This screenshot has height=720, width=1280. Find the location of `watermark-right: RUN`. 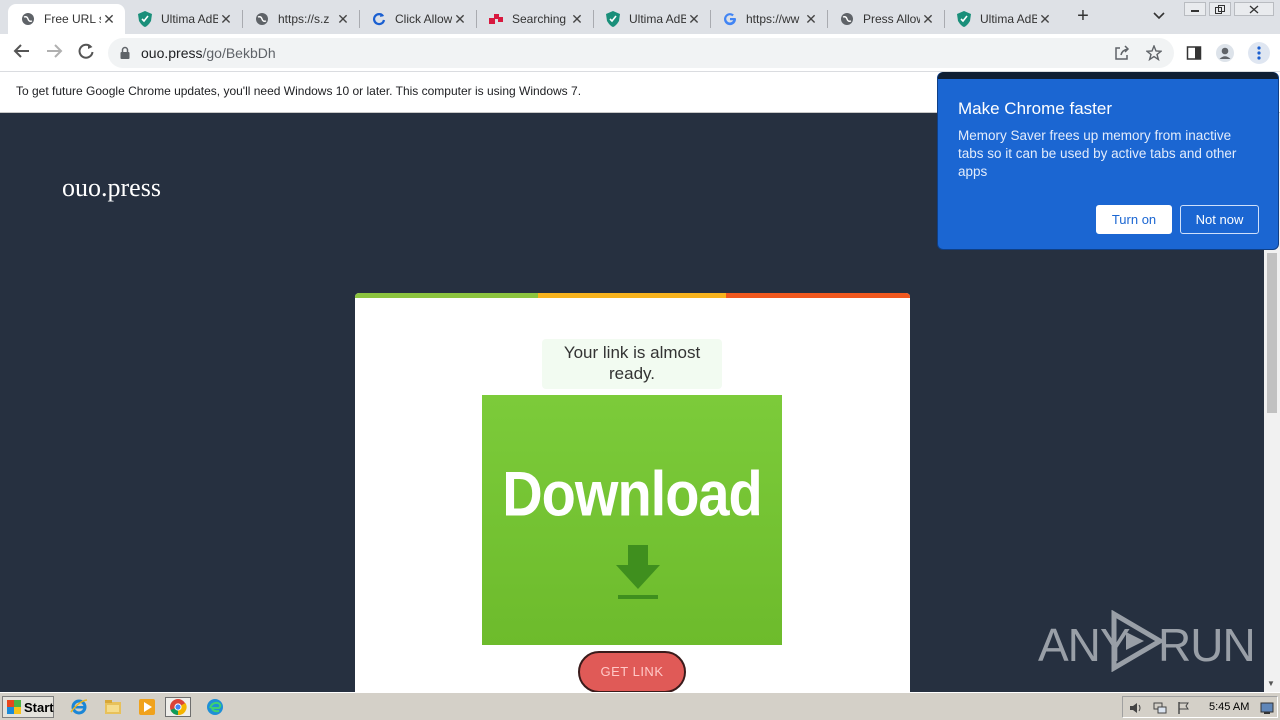

watermark-right: RUN is located at coordinates (1207, 645).